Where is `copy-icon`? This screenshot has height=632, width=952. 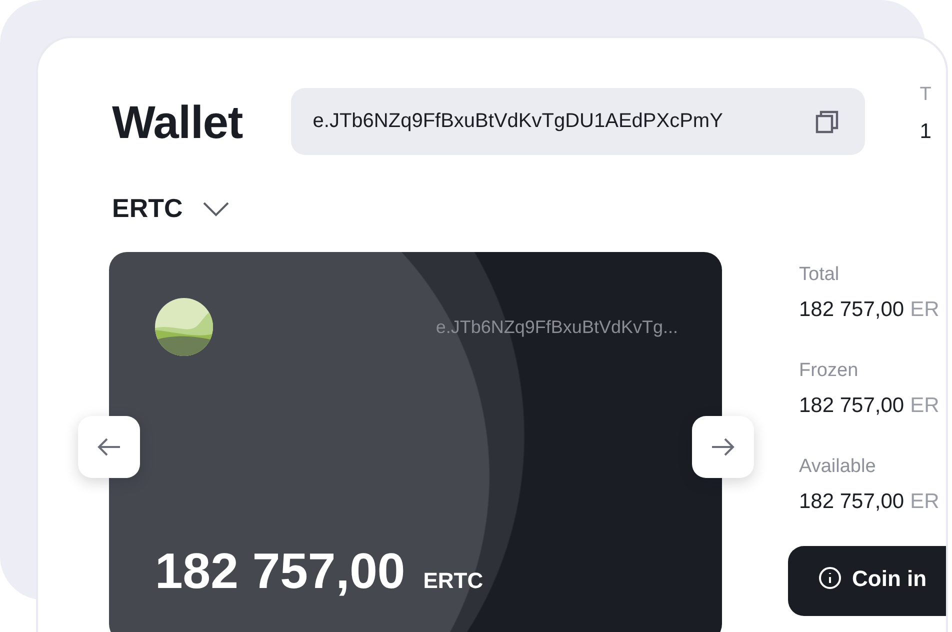
copy-icon is located at coordinates (826, 122).